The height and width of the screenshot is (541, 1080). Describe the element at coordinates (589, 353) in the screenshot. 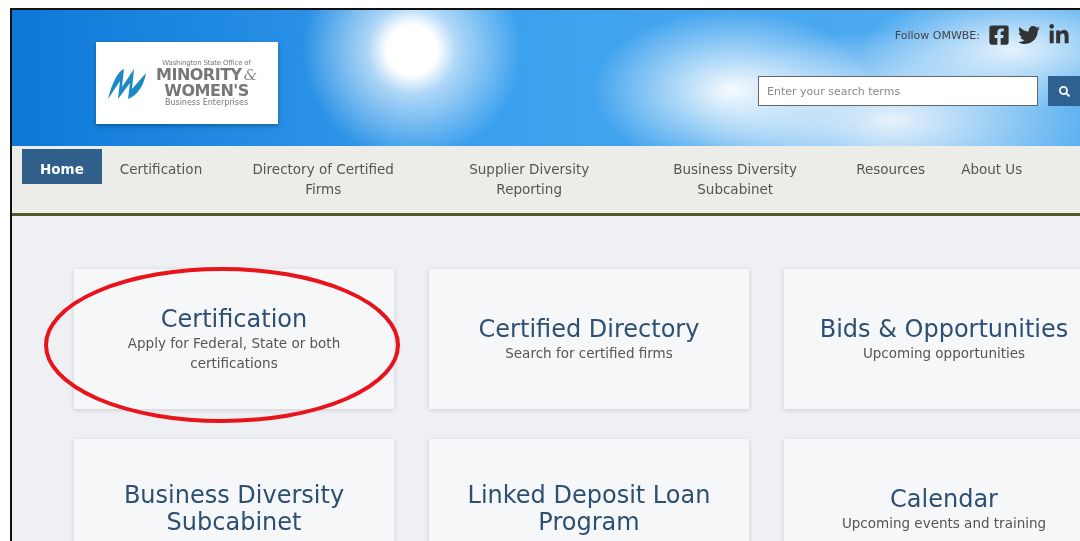

I see `tile-subtitle: Search for certified firms` at that location.